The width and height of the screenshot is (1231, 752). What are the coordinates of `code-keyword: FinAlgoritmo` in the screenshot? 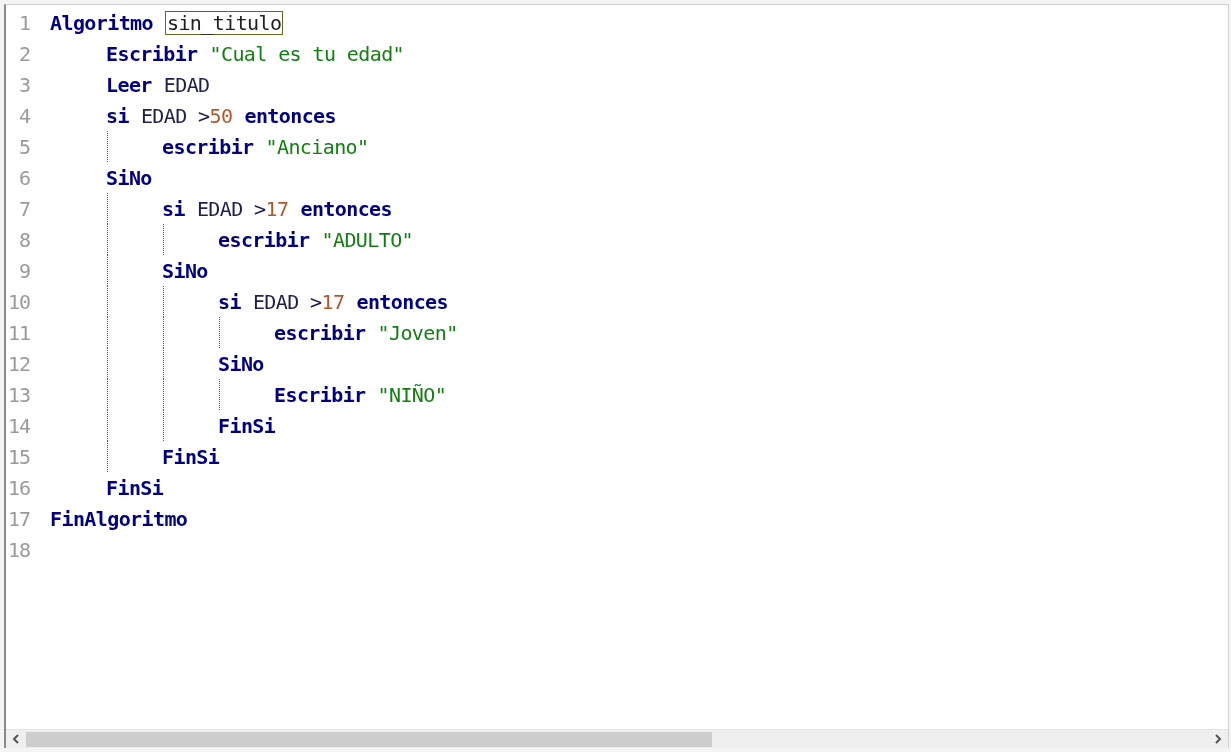 It's located at (119, 518).